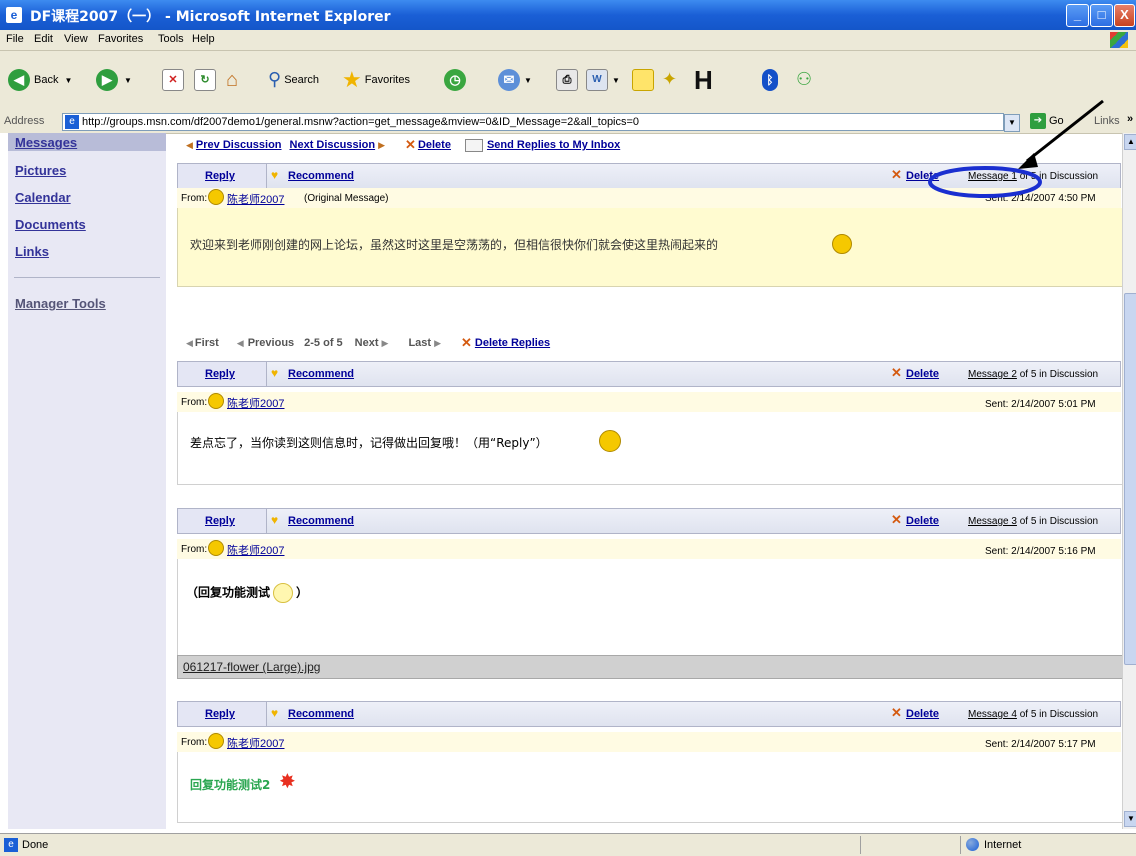  Describe the element at coordinates (228, 592) in the screenshot. I see `message-3-text: （回复功能测试` at that location.